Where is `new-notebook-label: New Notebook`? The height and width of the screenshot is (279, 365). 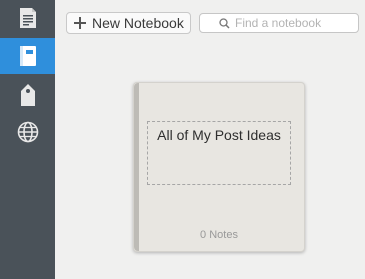
new-notebook-label: New Notebook is located at coordinates (138, 23).